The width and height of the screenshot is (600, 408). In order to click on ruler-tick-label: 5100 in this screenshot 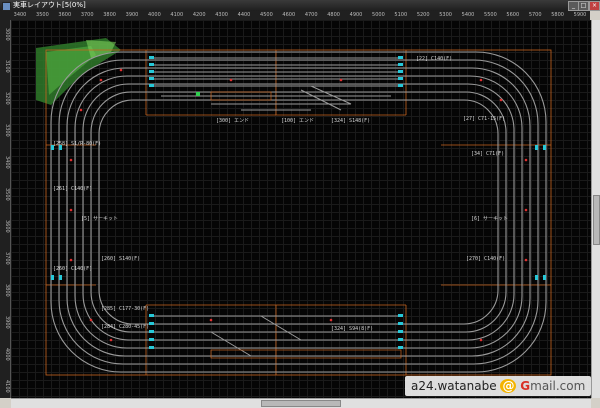, I will do `click(401, 15)`.